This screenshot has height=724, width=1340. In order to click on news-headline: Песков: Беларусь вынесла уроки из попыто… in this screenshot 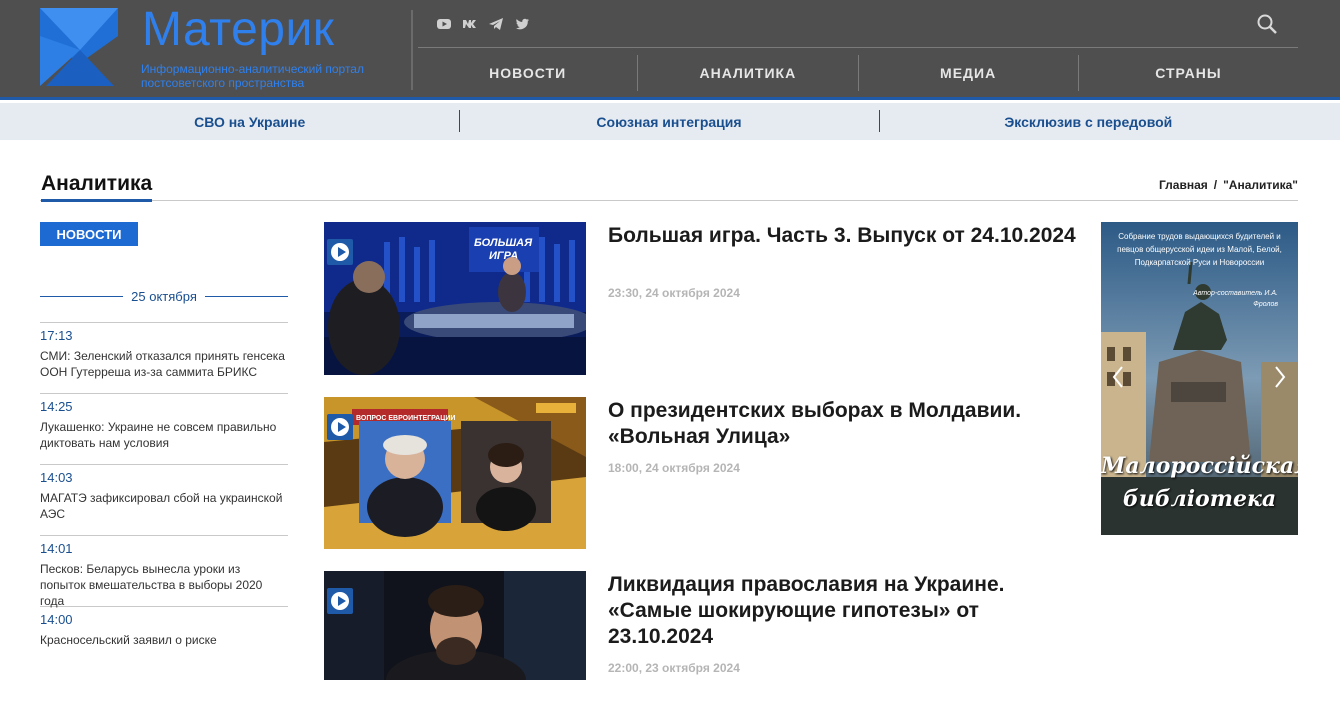, I will do `click(164, 585)`.